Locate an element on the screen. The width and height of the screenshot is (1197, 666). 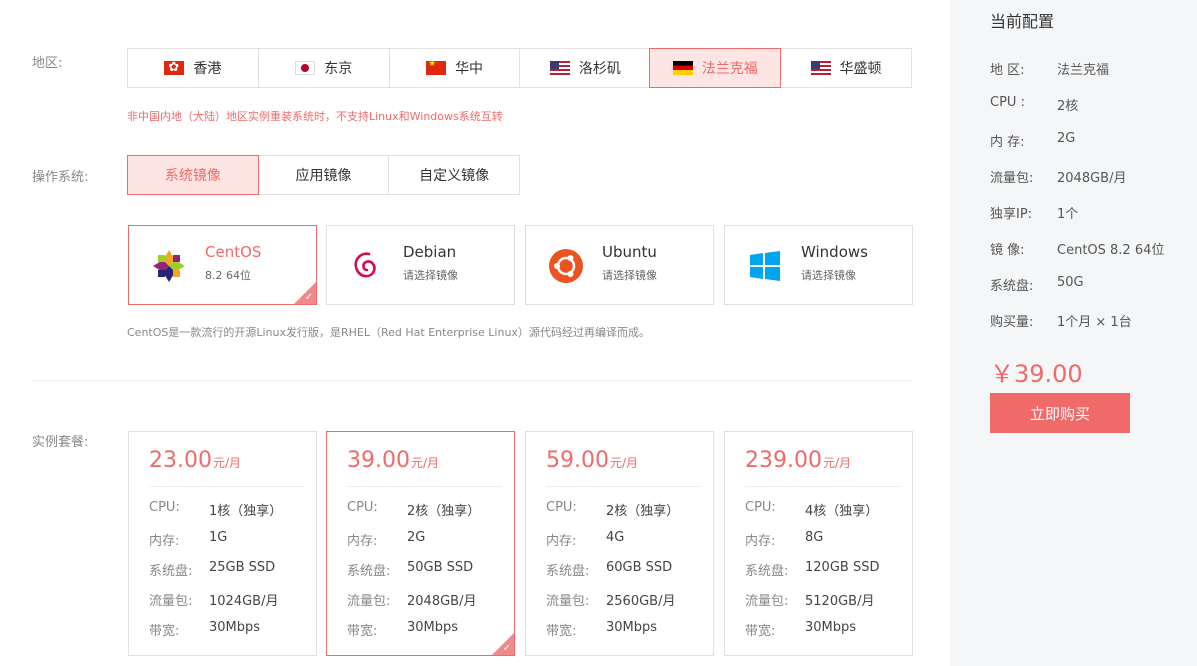
summary-key: 独享IP: is located at coordinates (1011, 214).